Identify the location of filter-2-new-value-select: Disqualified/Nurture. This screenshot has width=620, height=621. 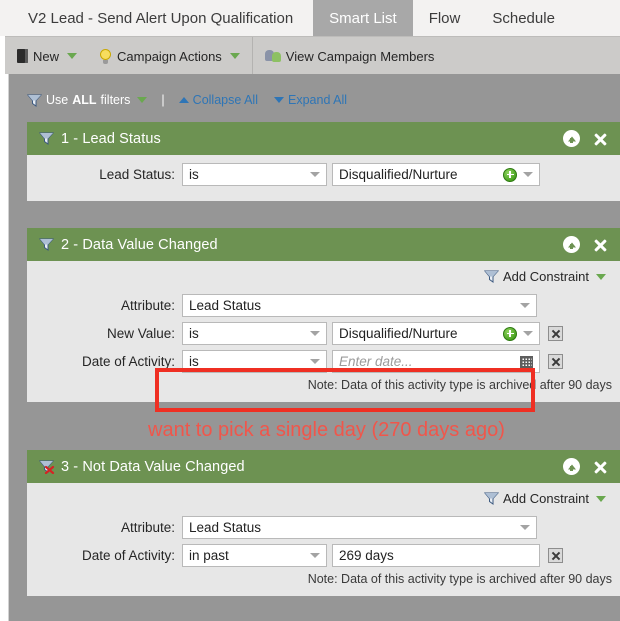
(436, 333).